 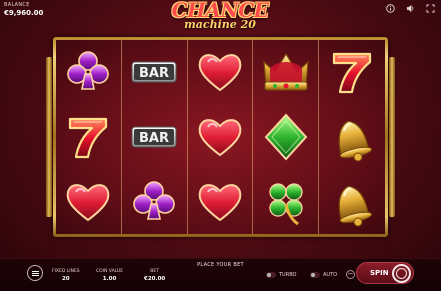 I want to click on diamond-icon, so click(x=286, y=137).